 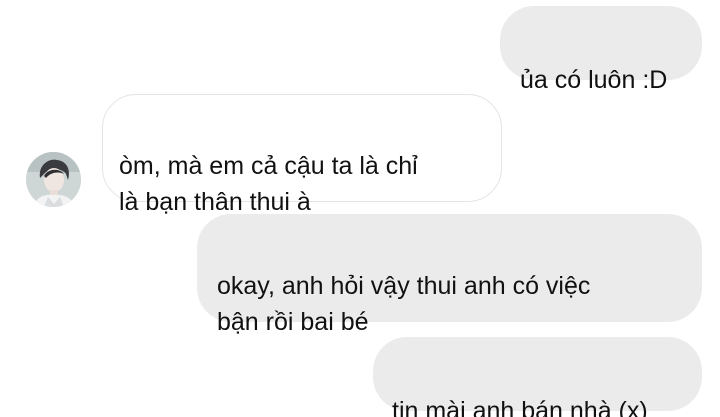 I want to click on message-bubble-outgoing: tin mài anh bán nhà (x), so click(x=537, y=377).